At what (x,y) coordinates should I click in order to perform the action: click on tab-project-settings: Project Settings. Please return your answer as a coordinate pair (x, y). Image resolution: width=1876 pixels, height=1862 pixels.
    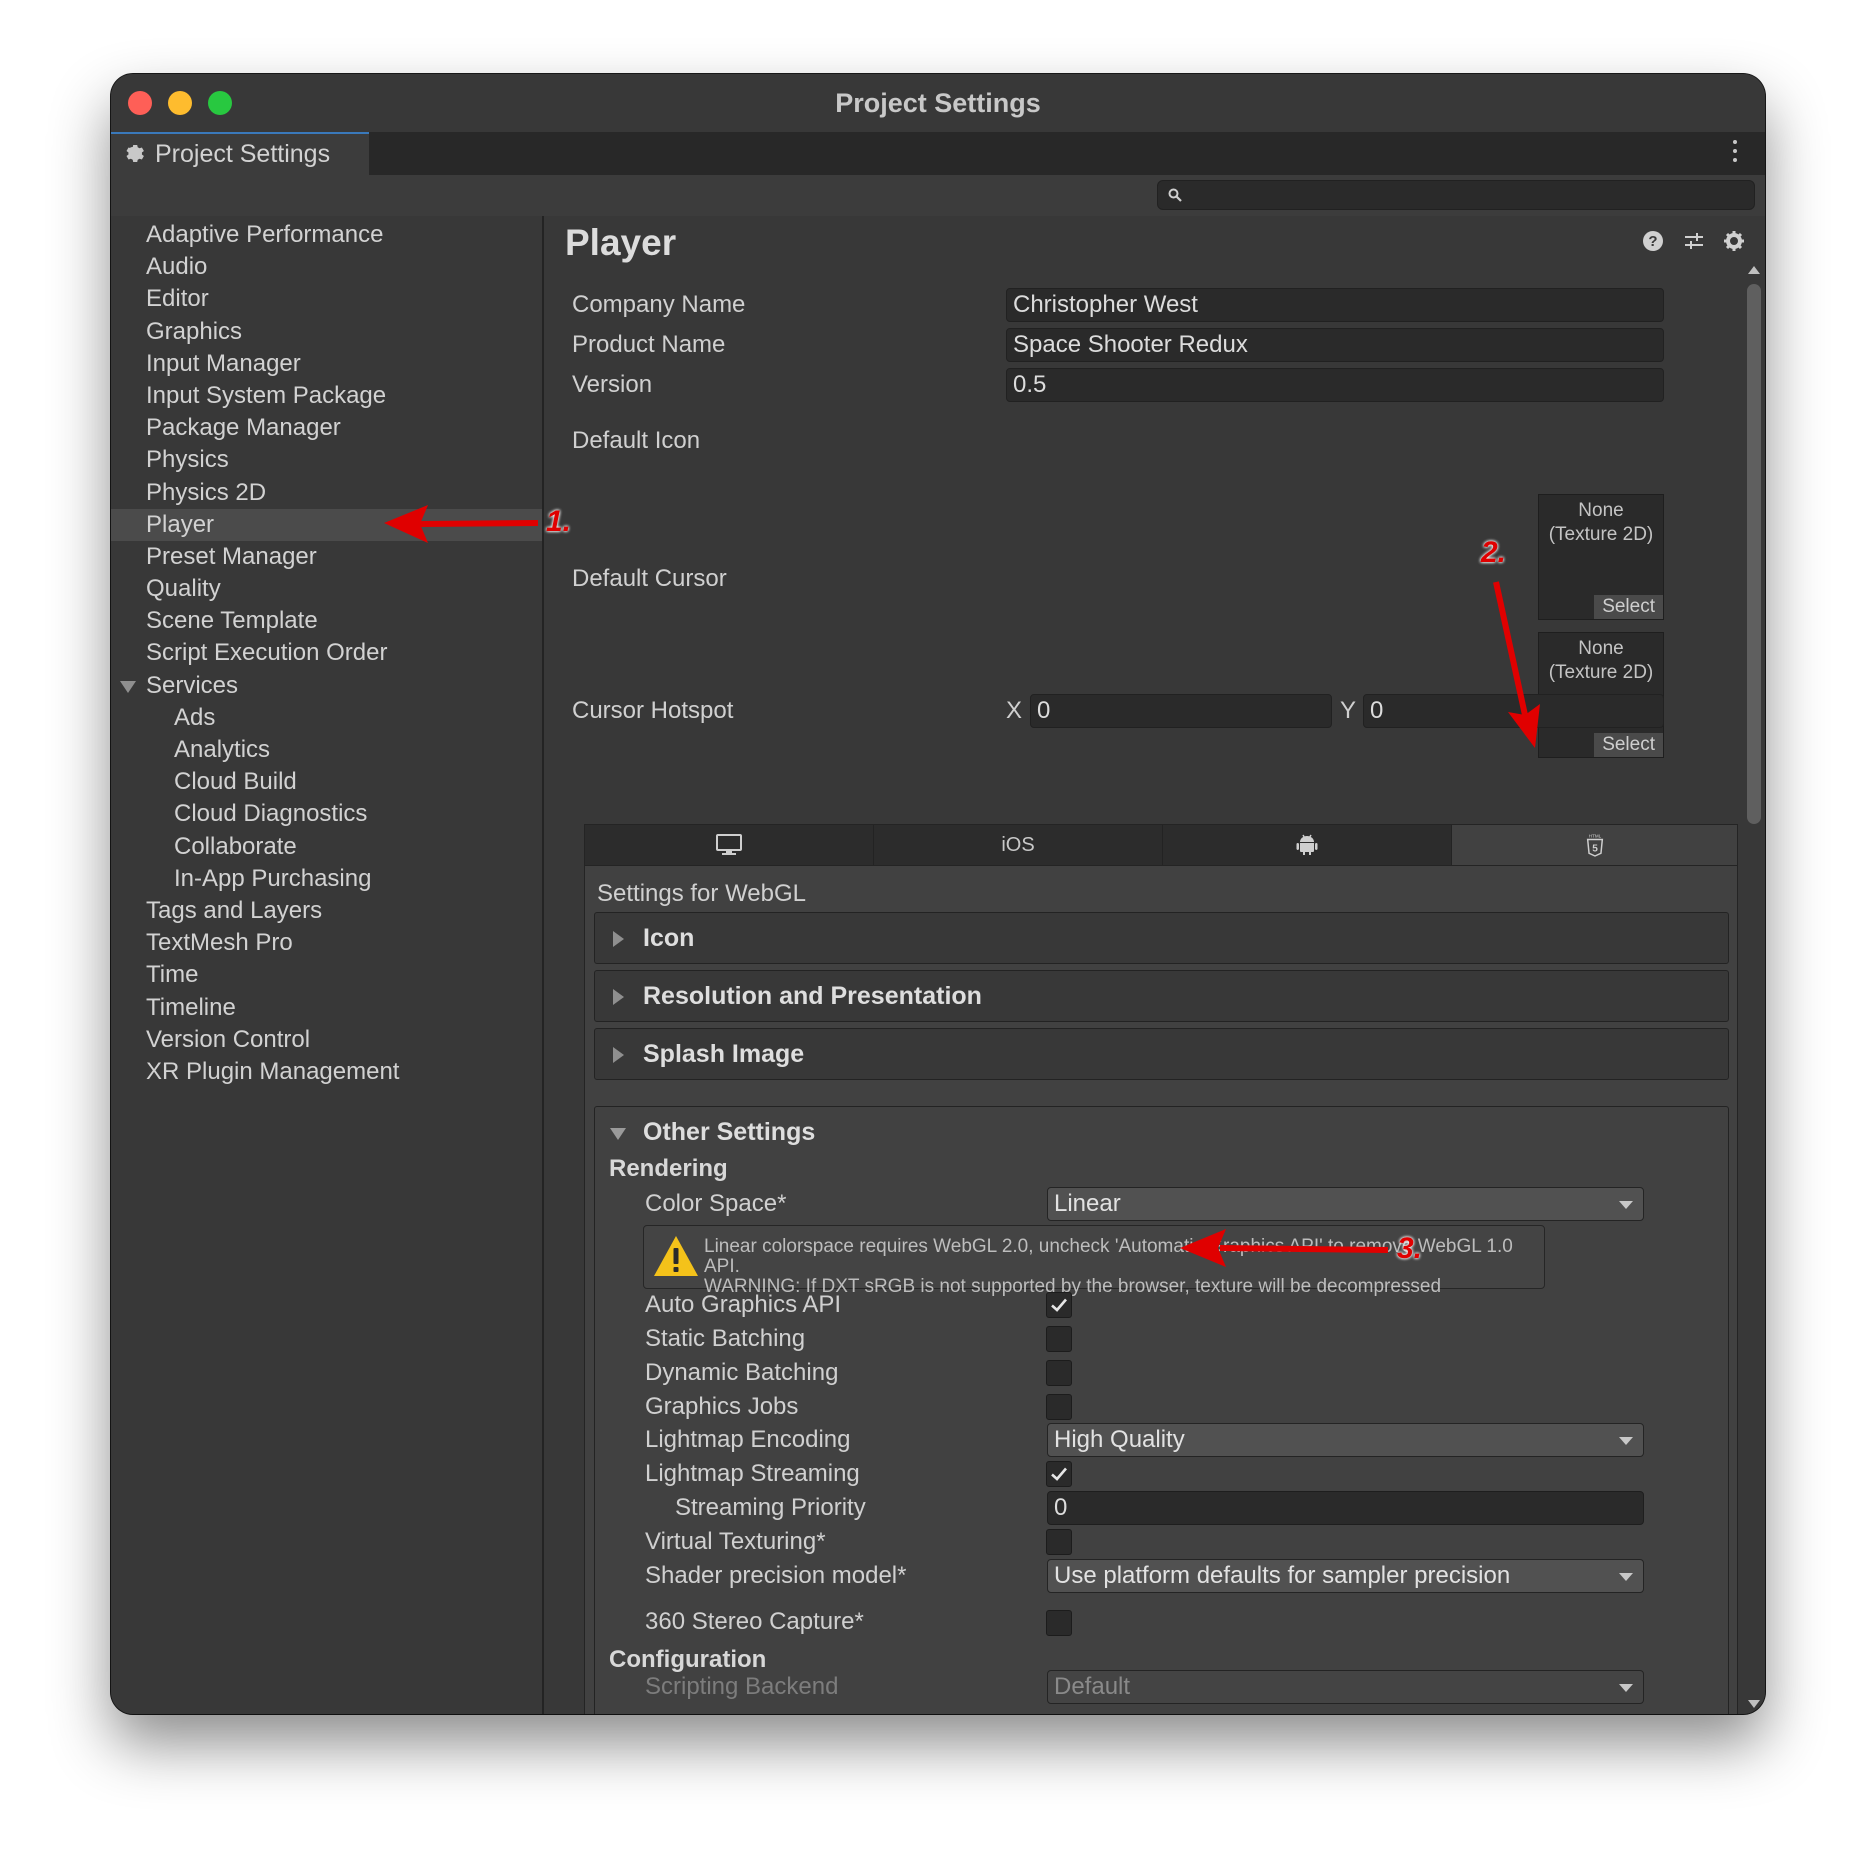
    Looking at the image, I should click on (240, 153).